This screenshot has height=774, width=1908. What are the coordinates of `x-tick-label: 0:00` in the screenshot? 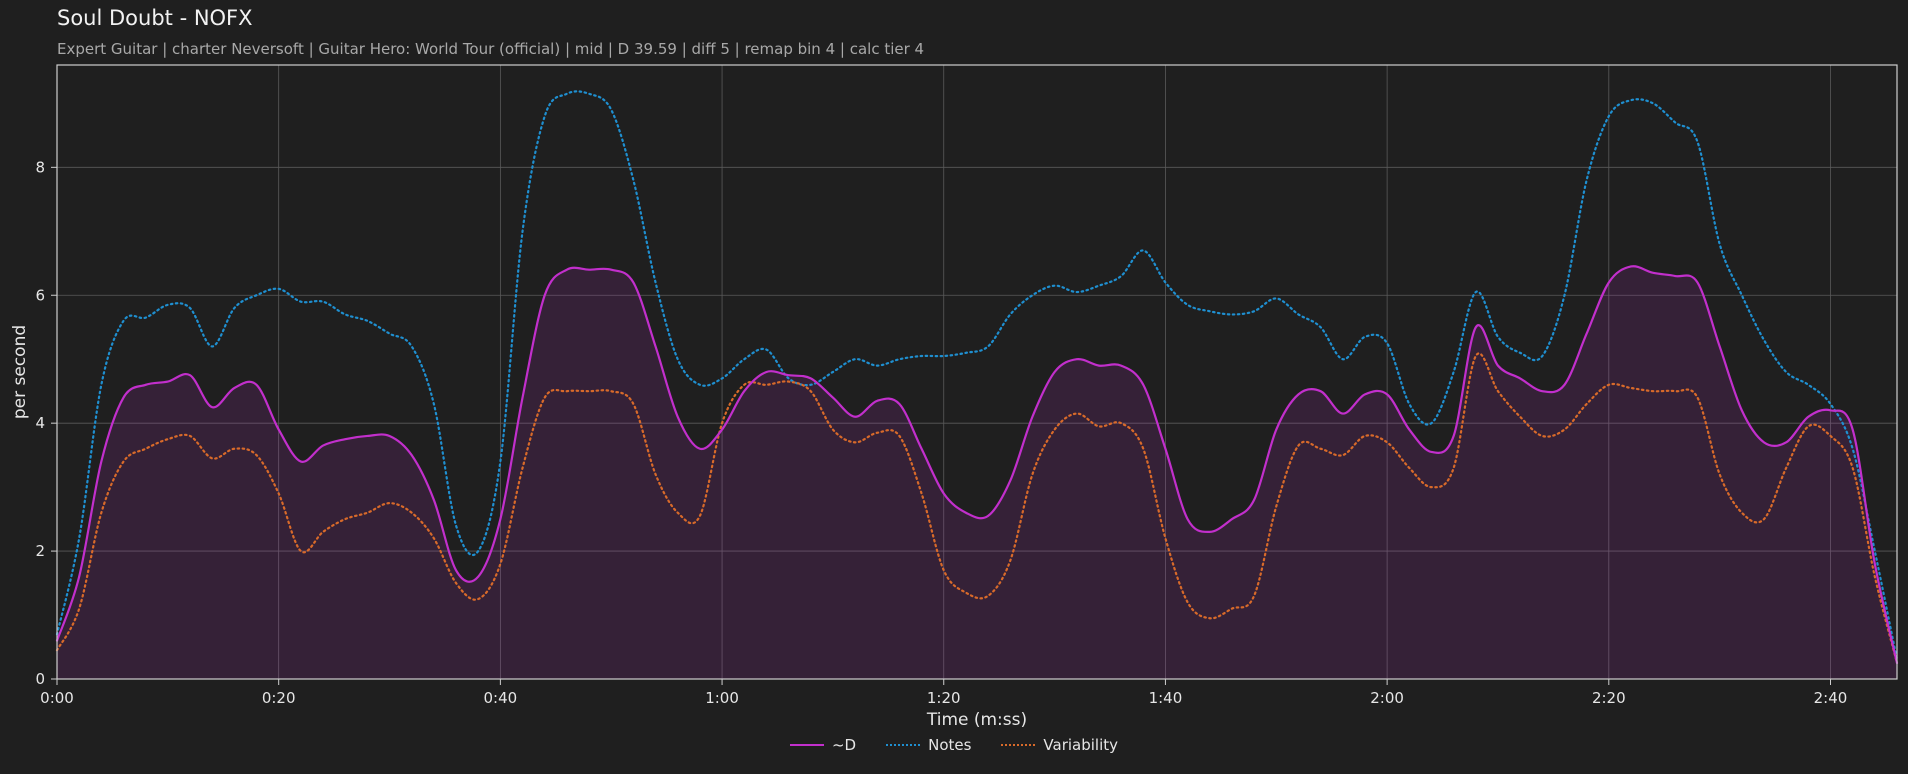 It's located at (57, 698).